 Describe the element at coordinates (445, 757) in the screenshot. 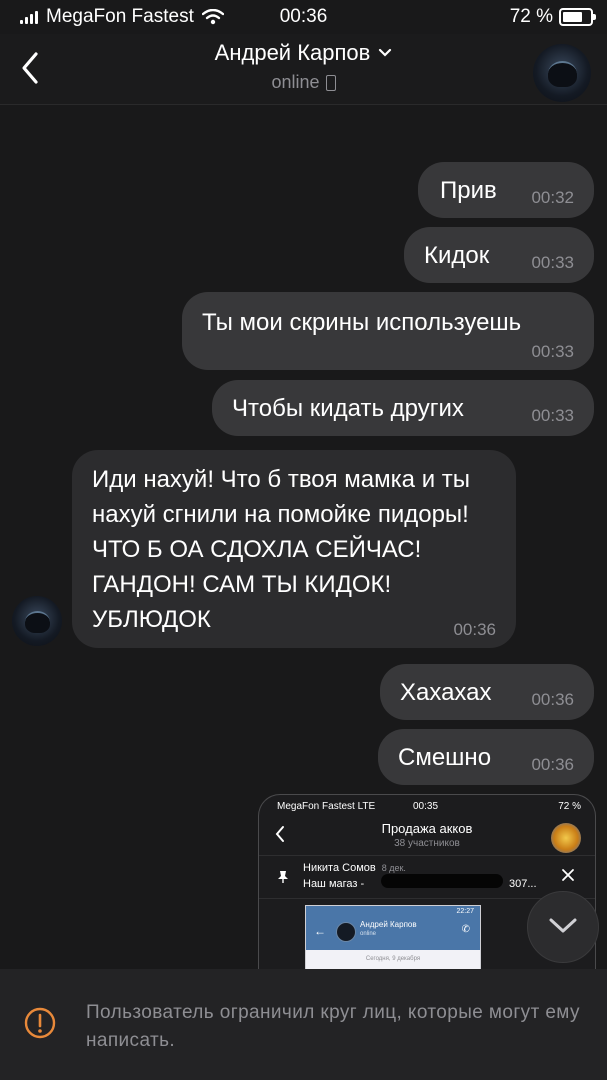

I see `message-text: Смешно` at that location.